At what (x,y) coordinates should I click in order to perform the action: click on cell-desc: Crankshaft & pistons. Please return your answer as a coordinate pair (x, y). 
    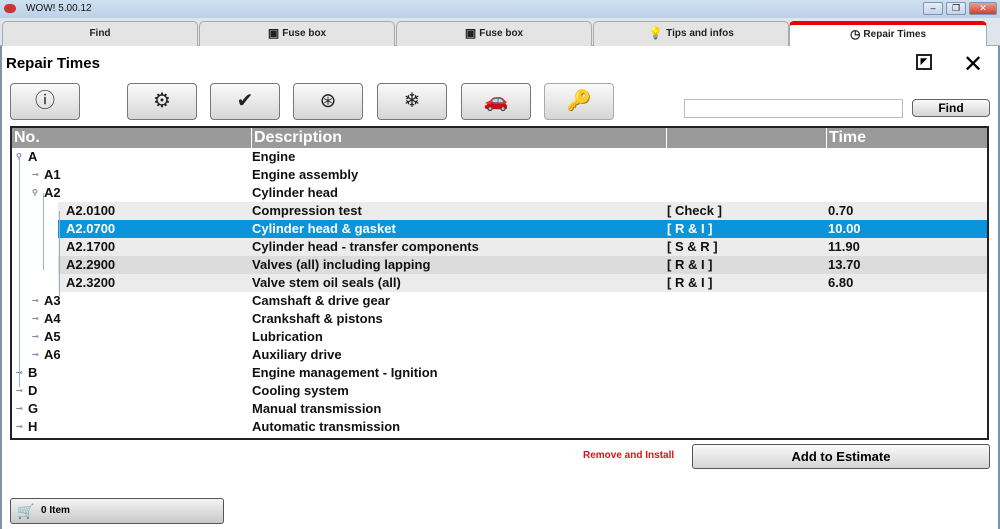
    Looking at the image, I should click on (317, 318).